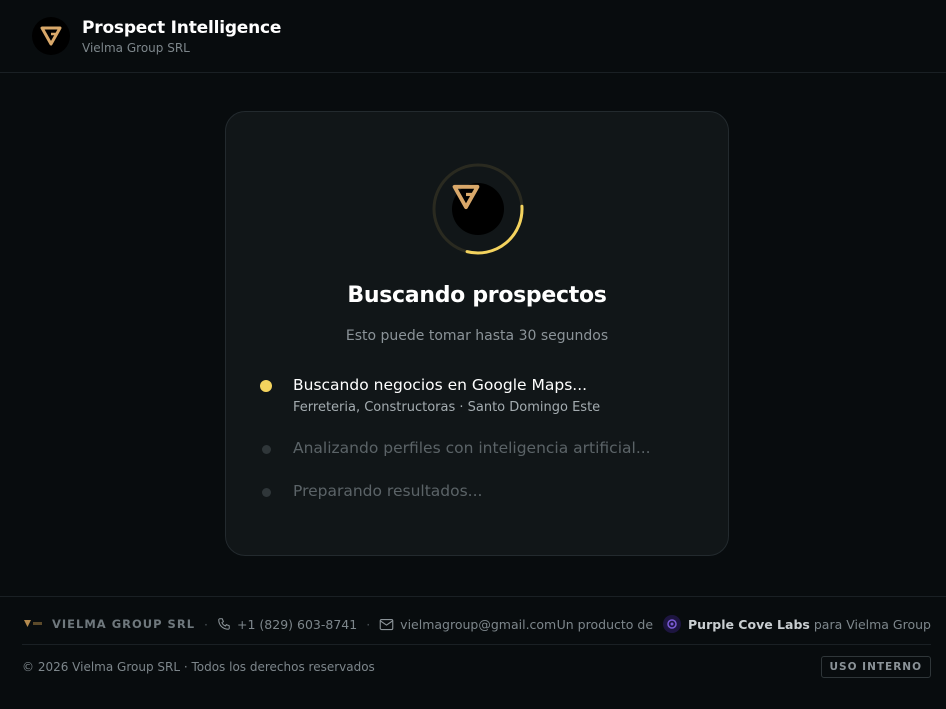  Describe the element at coordinates (33, 624) in the screenshot. I see `vg-mini-logo-icon` at that location.